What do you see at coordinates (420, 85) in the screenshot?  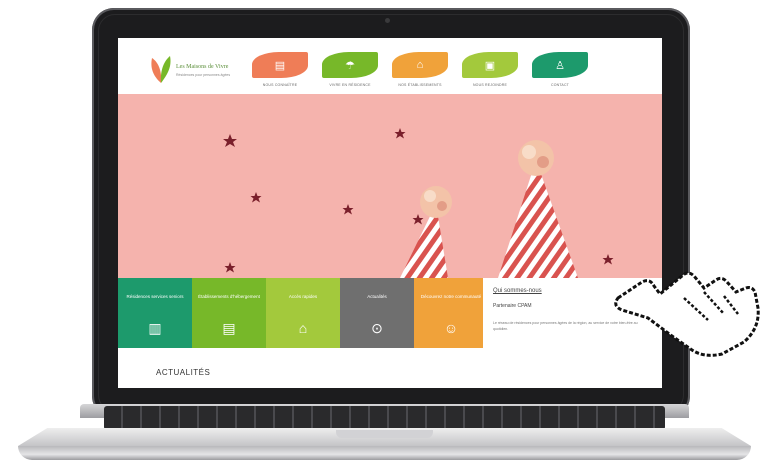 I see `nav-label: Nos établissements` at bounding box center [420, 85].